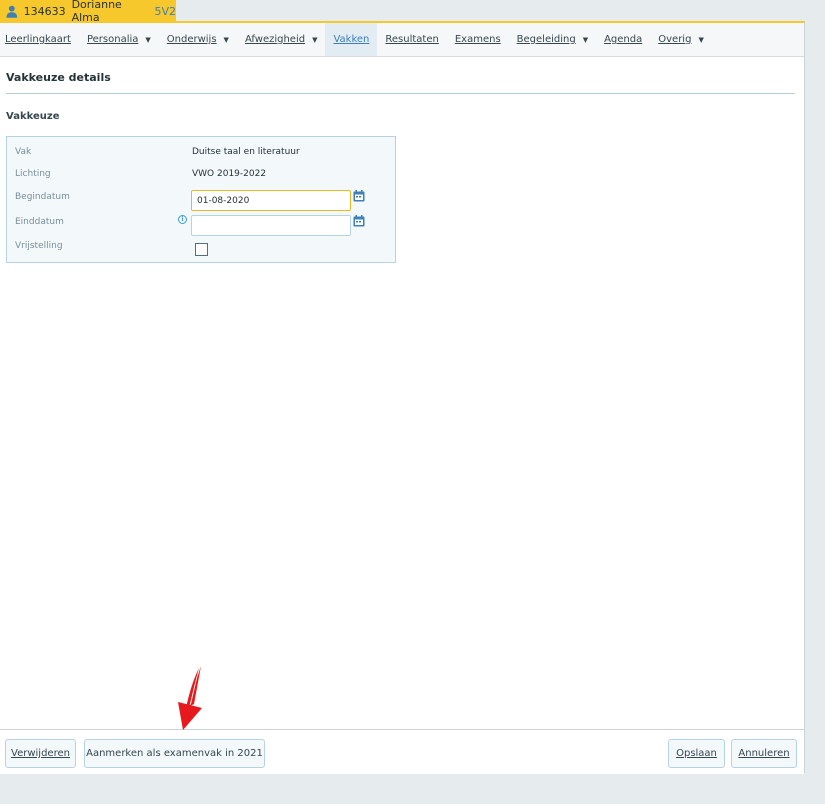  What do you see at coordinates (182, 219) in the screenshot?
I see `info-icon: i` at bounding box center [182, 219].